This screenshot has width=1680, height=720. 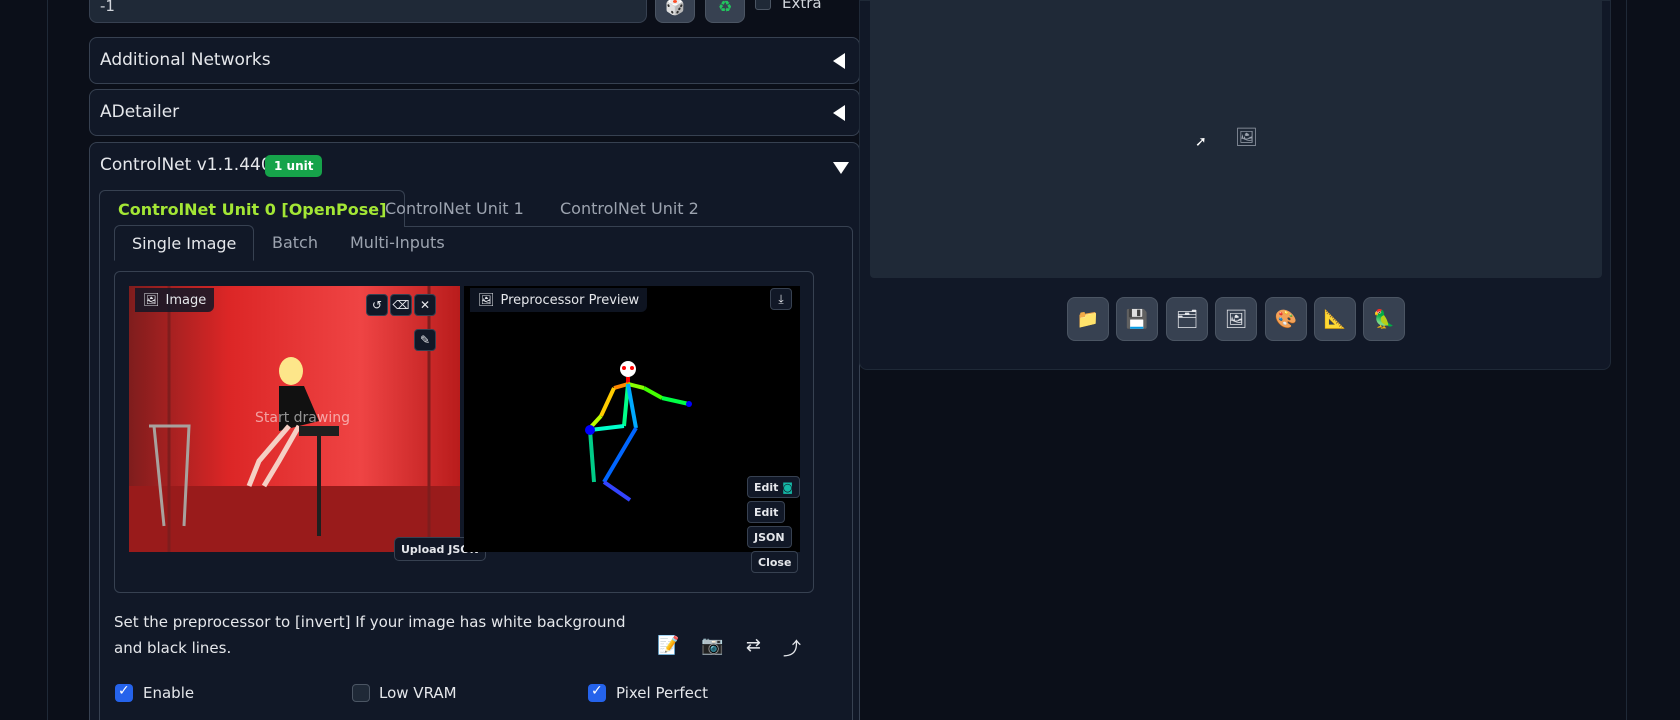 What do you see at coordinates (418, 693) in the screenshot?
I see `low-vram-label: Low VRAM` at bounding box center [418, 693].